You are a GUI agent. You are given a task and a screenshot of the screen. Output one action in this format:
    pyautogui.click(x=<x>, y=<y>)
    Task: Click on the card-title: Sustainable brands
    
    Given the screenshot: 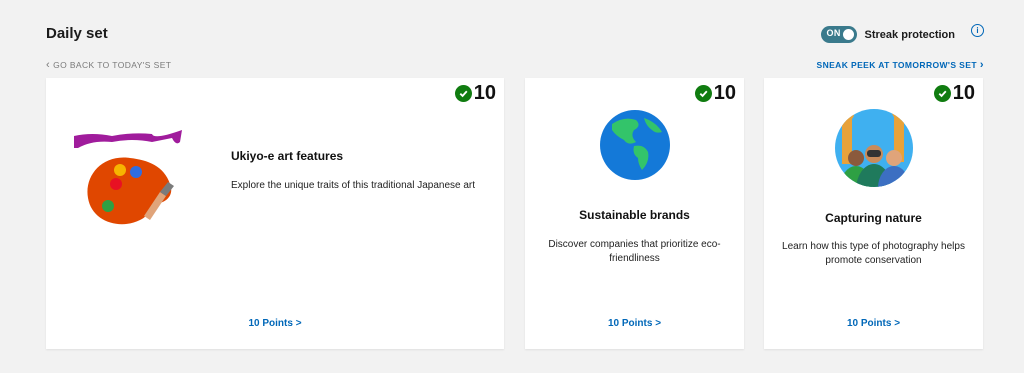 What is the action you would take?
    pyautogui.click(x=634, y=215)
    